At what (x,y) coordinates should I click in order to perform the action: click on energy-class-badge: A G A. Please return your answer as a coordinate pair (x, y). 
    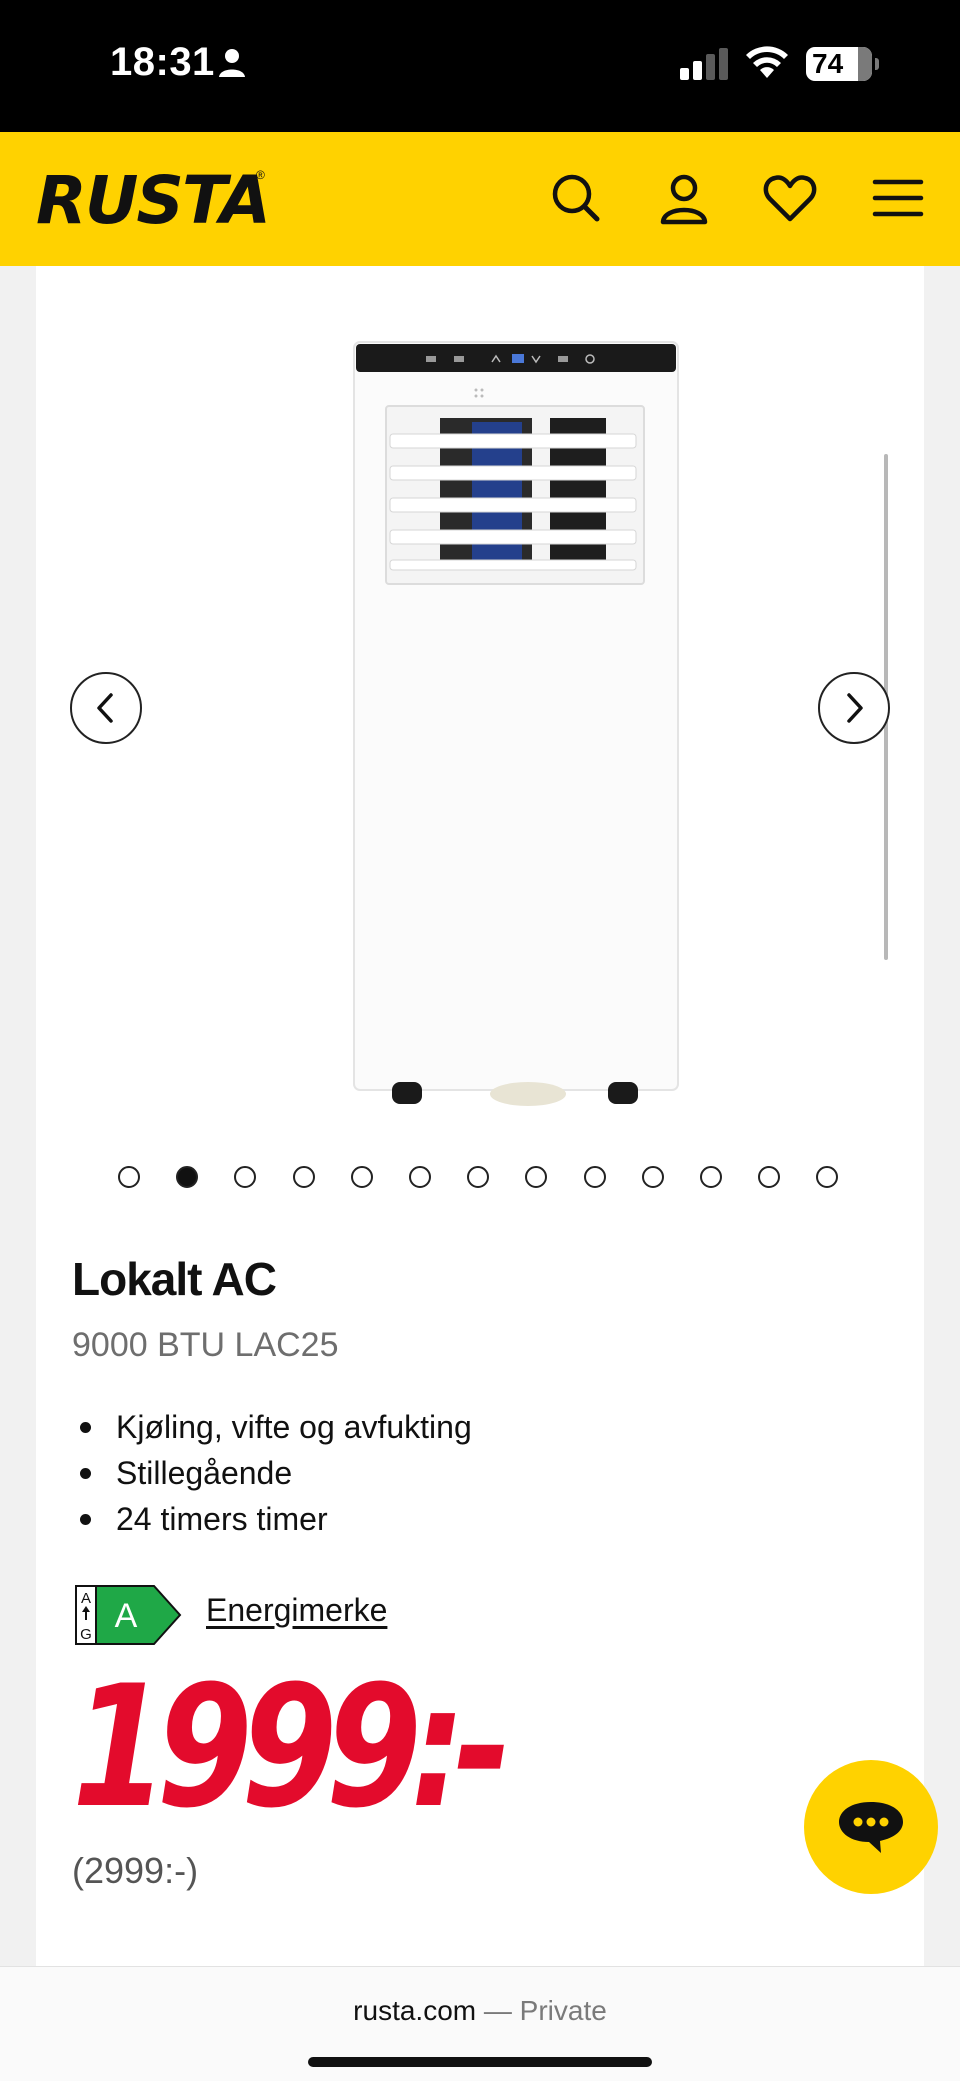
    Looking at the image, I should click on (128, 1615).